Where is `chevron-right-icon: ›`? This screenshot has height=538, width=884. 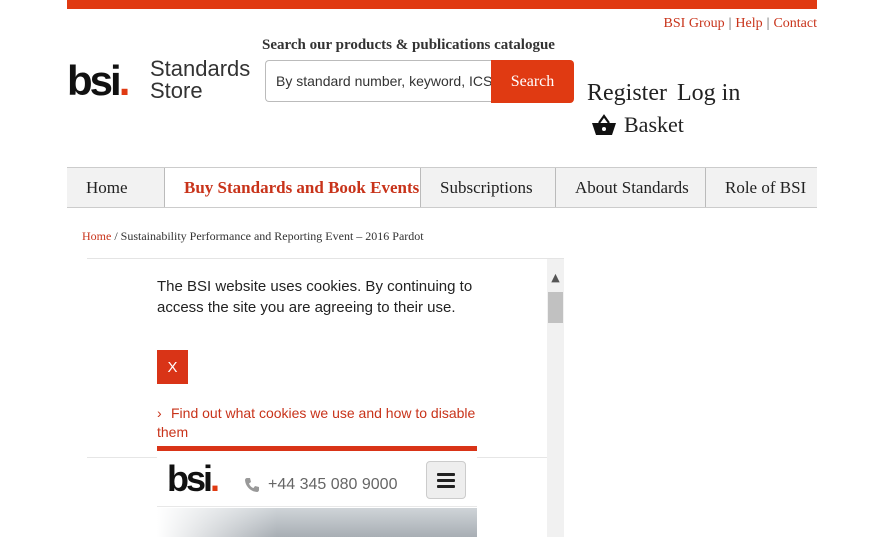 chevron-right-icon: › is located at coordinates (159, 413).